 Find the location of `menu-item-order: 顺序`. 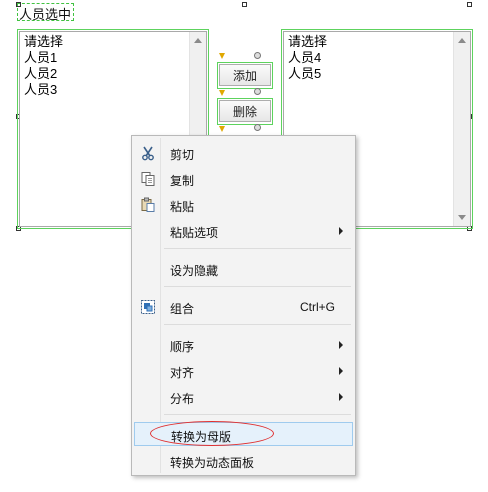

menu-item-order: 顺序 is located at coordinates (243, 345).